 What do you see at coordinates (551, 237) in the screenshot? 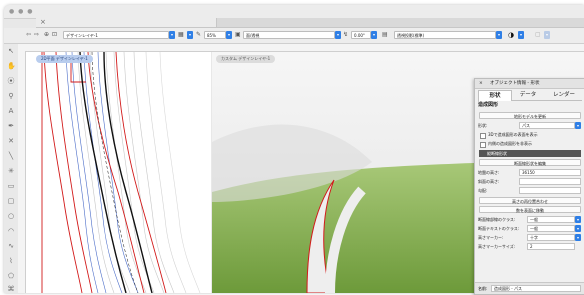
I see `marker-select: 十字` at bounding box center [551, 237].